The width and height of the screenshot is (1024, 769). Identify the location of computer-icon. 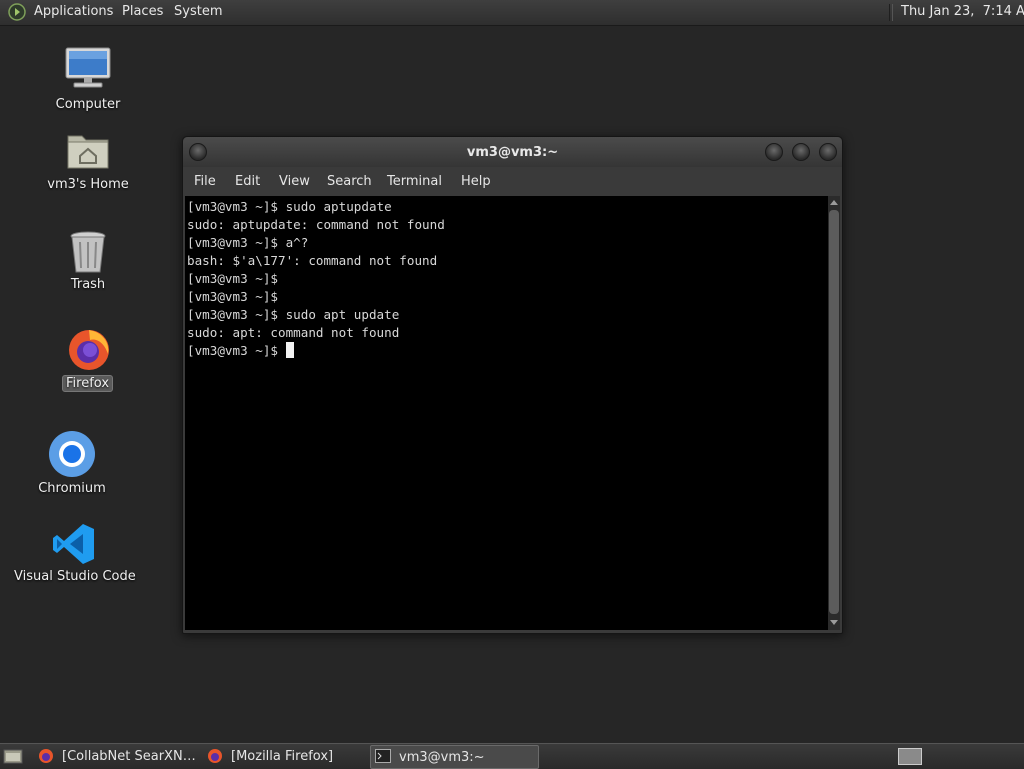
(88, 67).